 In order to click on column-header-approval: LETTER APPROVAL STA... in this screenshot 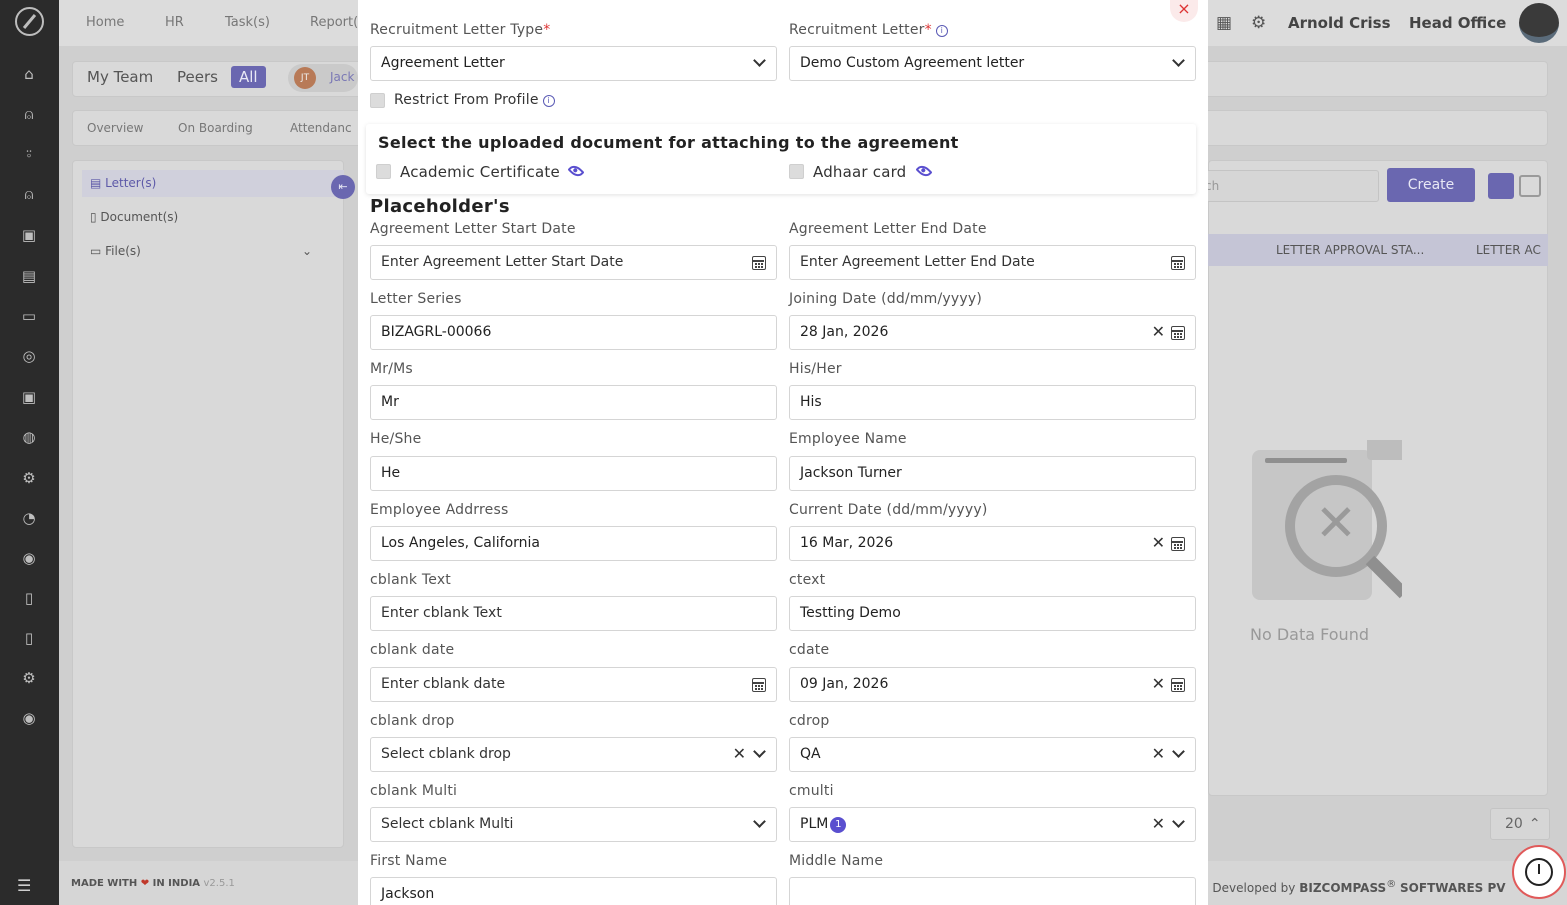, I will do `click(1350, 250)`.